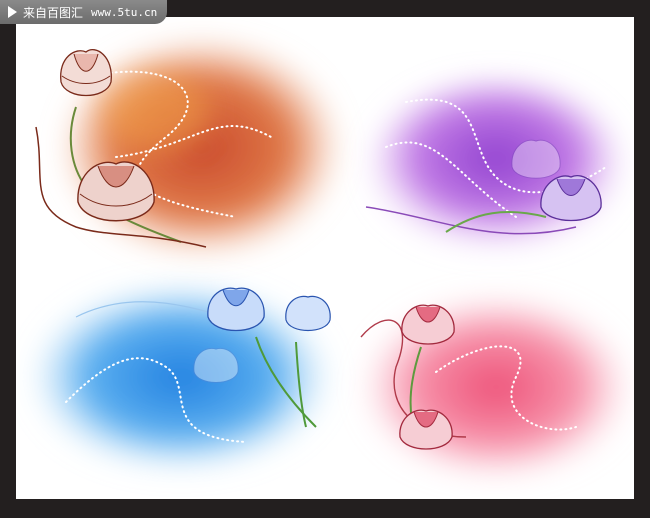 This screenshot has height=518, width=650. I want to click on watermark-badge: 来自百图汇 www.5tu.cn, so click(84, 12).